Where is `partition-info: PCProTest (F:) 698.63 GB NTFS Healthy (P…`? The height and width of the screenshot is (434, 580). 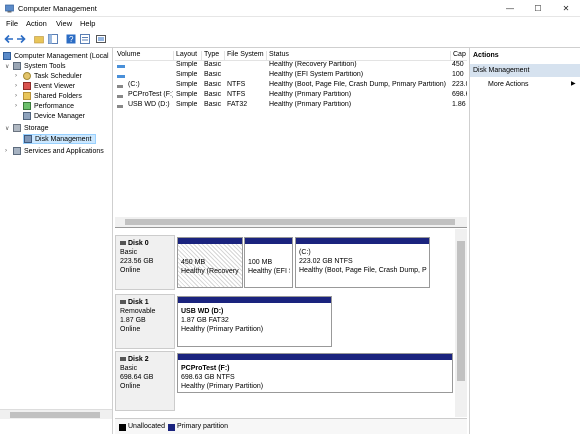
partition-info: PCProTest (F:) 698.63 GB NTFS Healthy (P… is located at coordinates (315, 377).